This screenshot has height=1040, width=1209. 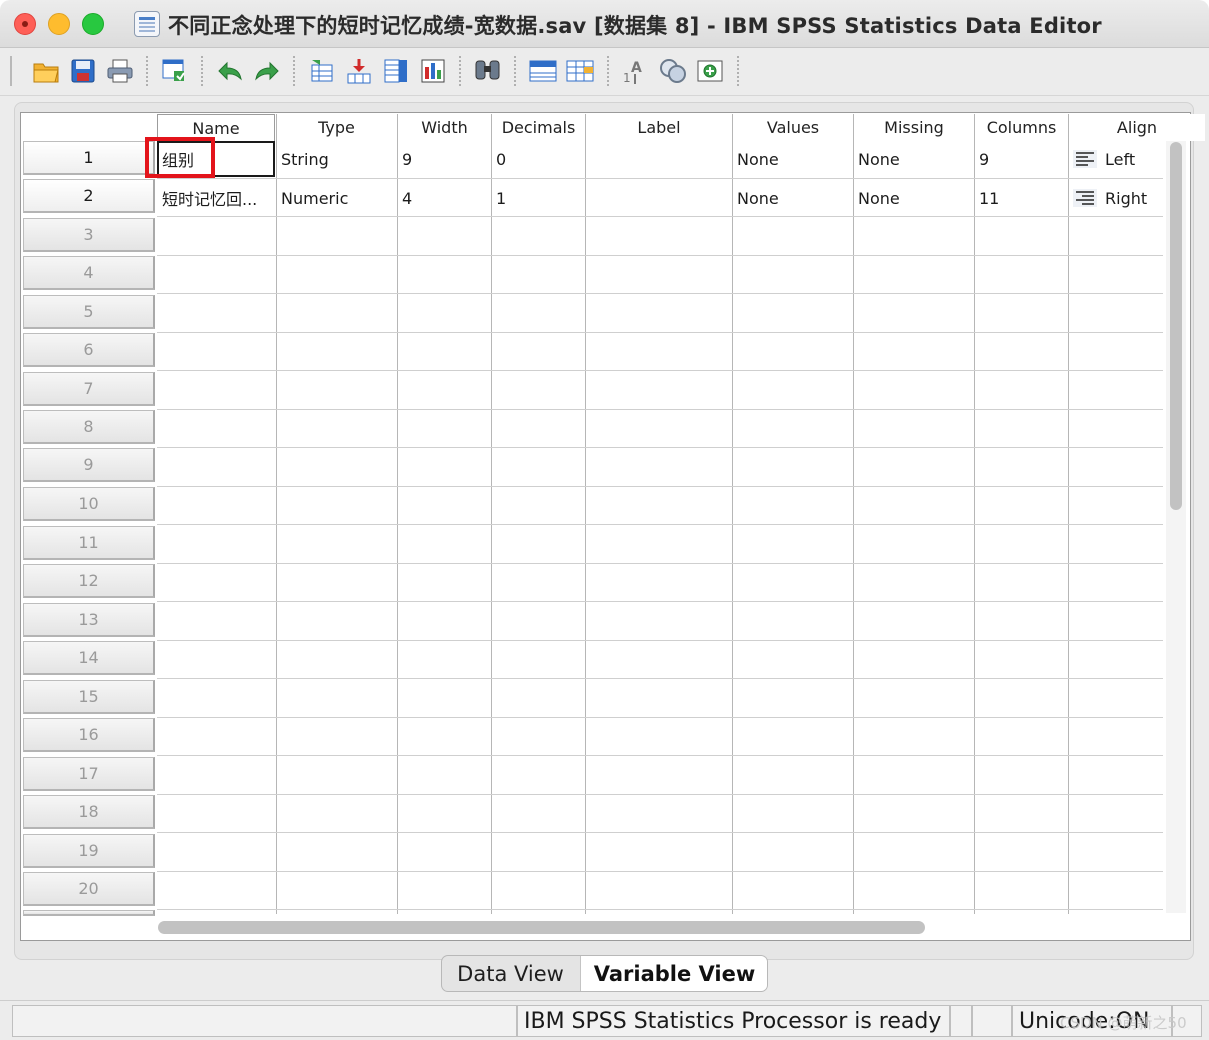 I want to click on cell-width: 9, so click(x=444, y=159).